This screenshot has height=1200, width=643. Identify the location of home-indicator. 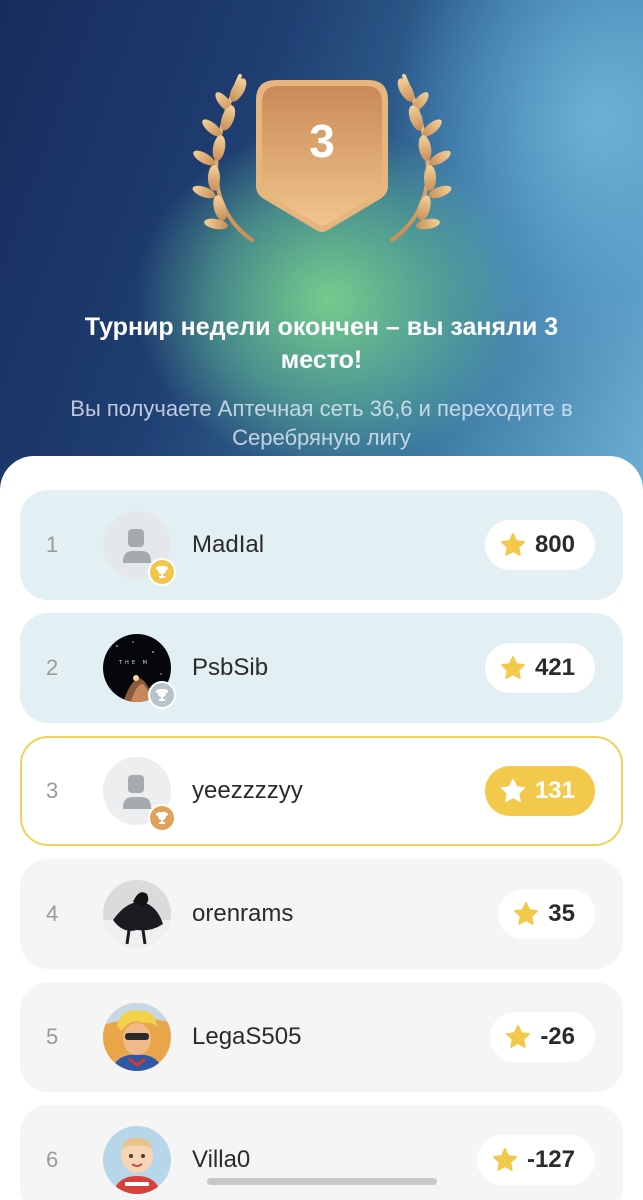
(322, 1181).